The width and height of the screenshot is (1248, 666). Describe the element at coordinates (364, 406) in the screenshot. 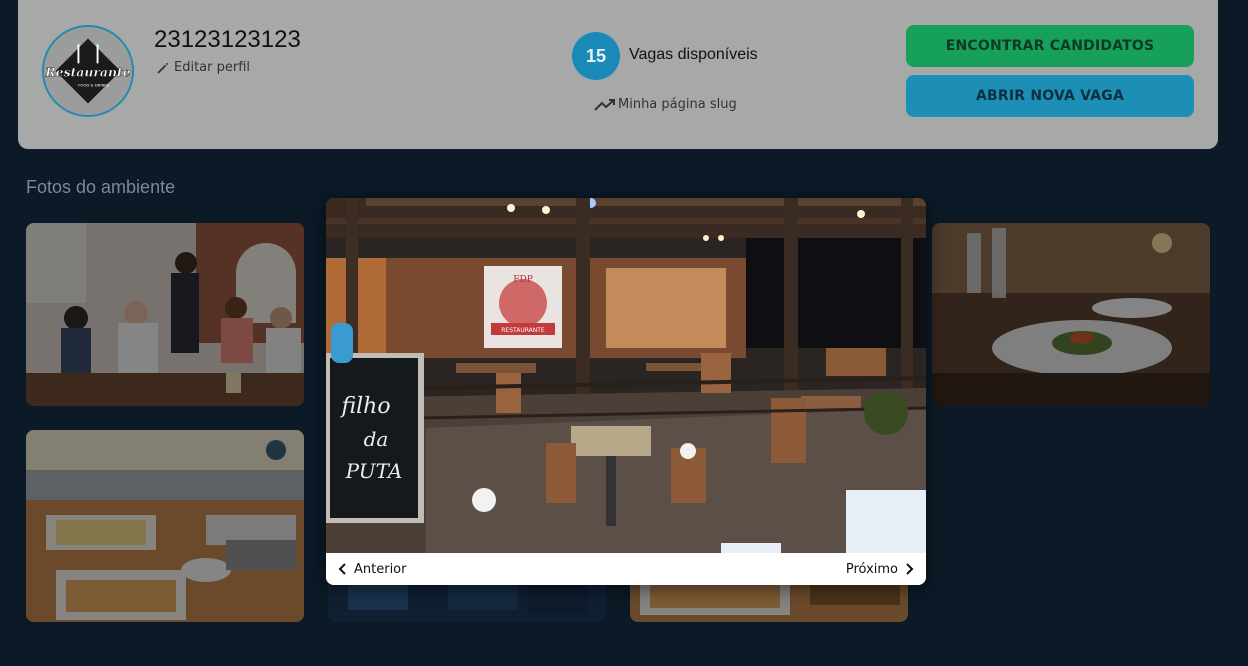

I see `svg-text: filho` at that location.